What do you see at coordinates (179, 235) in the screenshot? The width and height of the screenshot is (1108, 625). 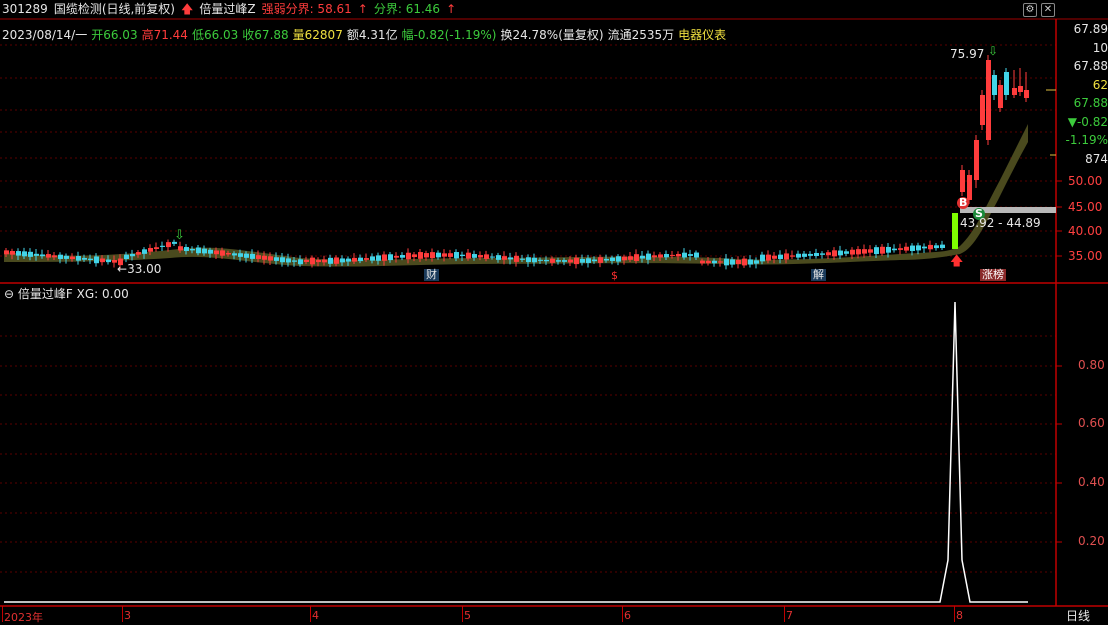 I see `down-arrow-icon: ⇩` at bounding box center [179, 235].